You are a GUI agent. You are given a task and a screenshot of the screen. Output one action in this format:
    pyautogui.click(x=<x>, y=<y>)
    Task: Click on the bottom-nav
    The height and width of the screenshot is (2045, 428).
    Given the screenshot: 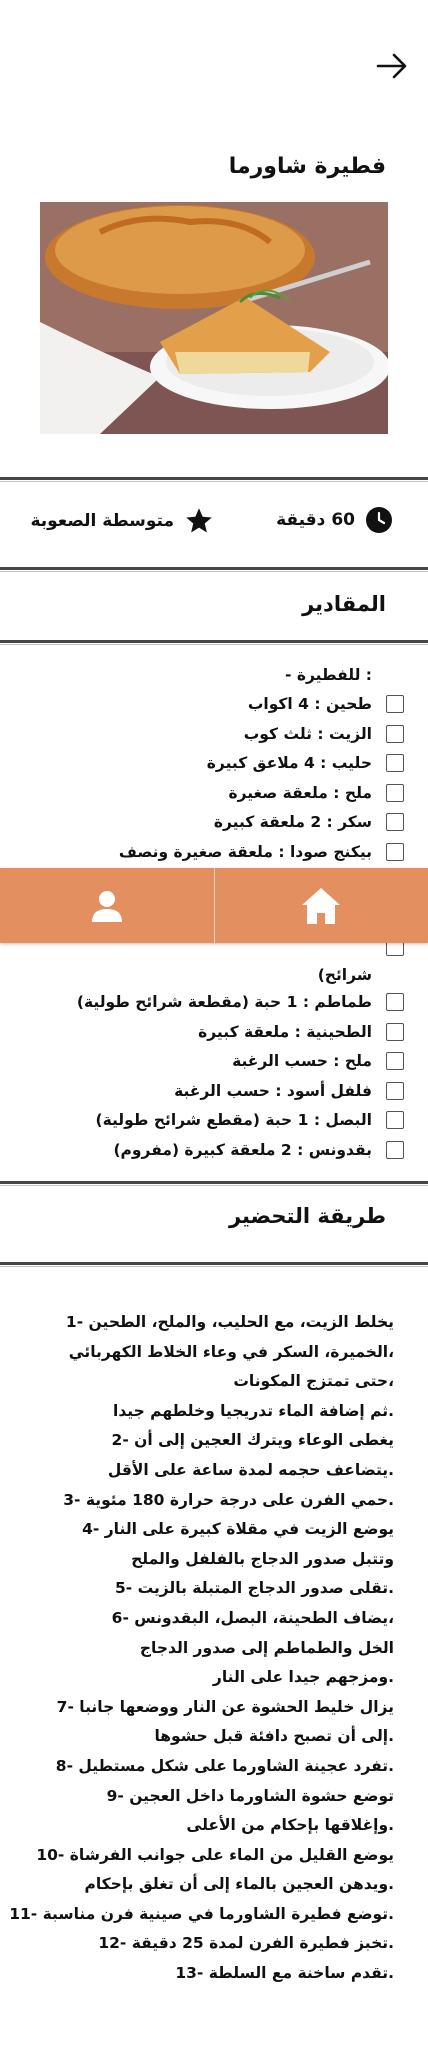 What is the action you would take?
    pyautogui.click(x=214, y=905)
    